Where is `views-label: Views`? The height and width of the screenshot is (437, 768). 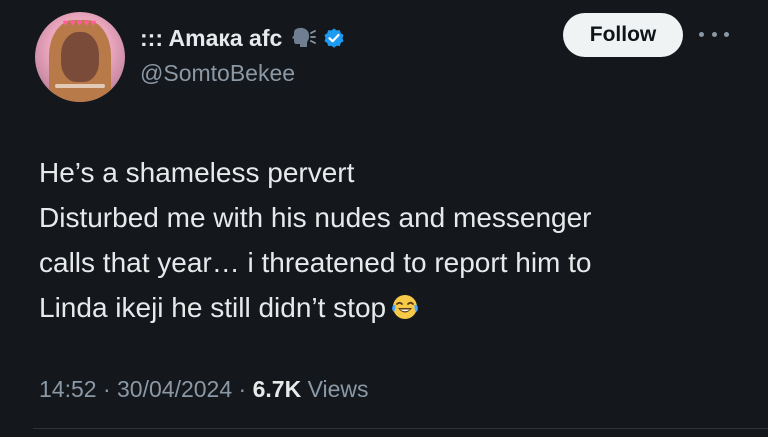 views-label: Views is located at coordinates (335, 389).